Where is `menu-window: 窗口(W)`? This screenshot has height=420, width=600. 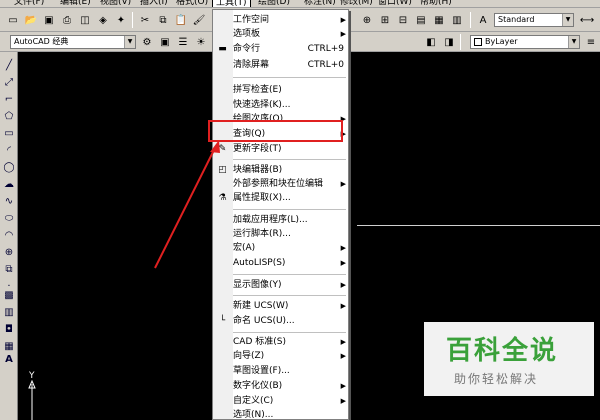
menu-window: 窗口(W) is located at coordinates (395, 3).